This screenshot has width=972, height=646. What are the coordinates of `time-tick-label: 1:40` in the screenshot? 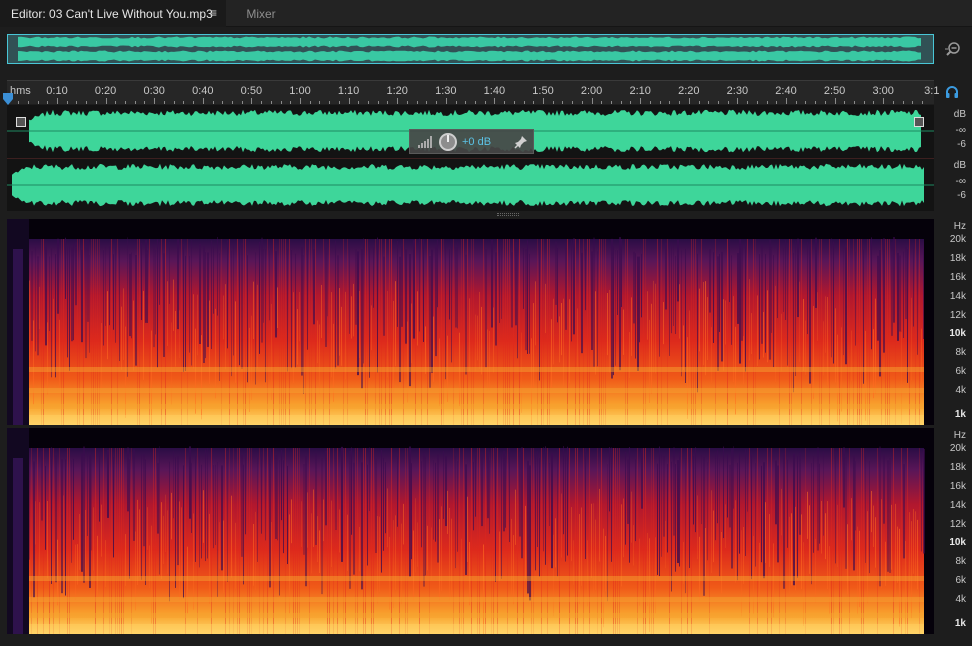 It's located at (494, 91).